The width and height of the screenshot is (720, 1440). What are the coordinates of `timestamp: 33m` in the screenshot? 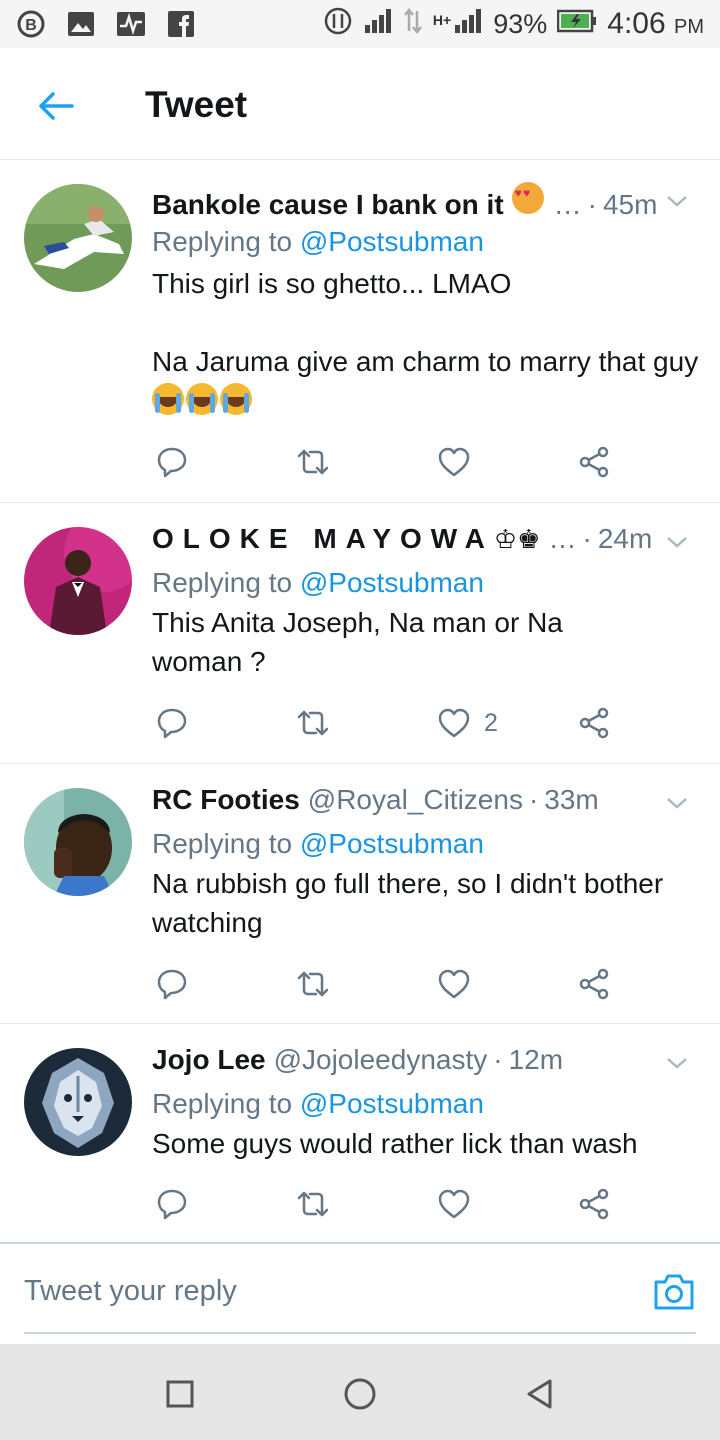 It's located at (571, 800).